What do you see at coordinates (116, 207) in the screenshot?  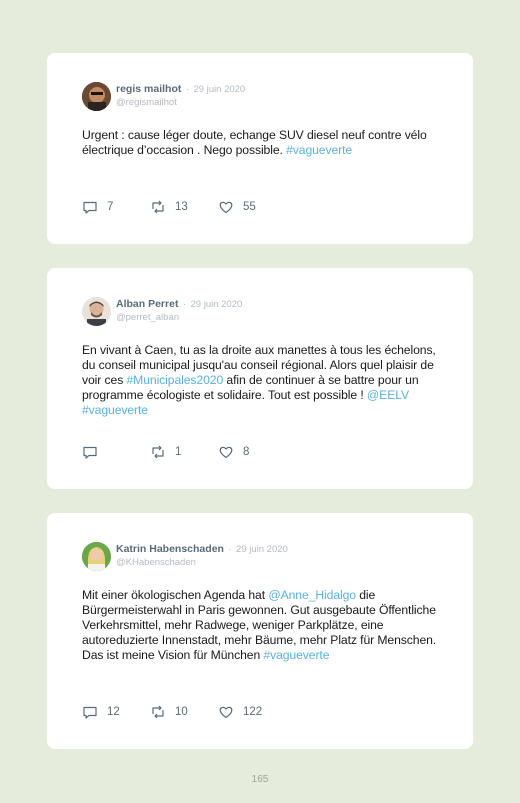 I see `reply-button: 7` at bounding box center [116, 207].